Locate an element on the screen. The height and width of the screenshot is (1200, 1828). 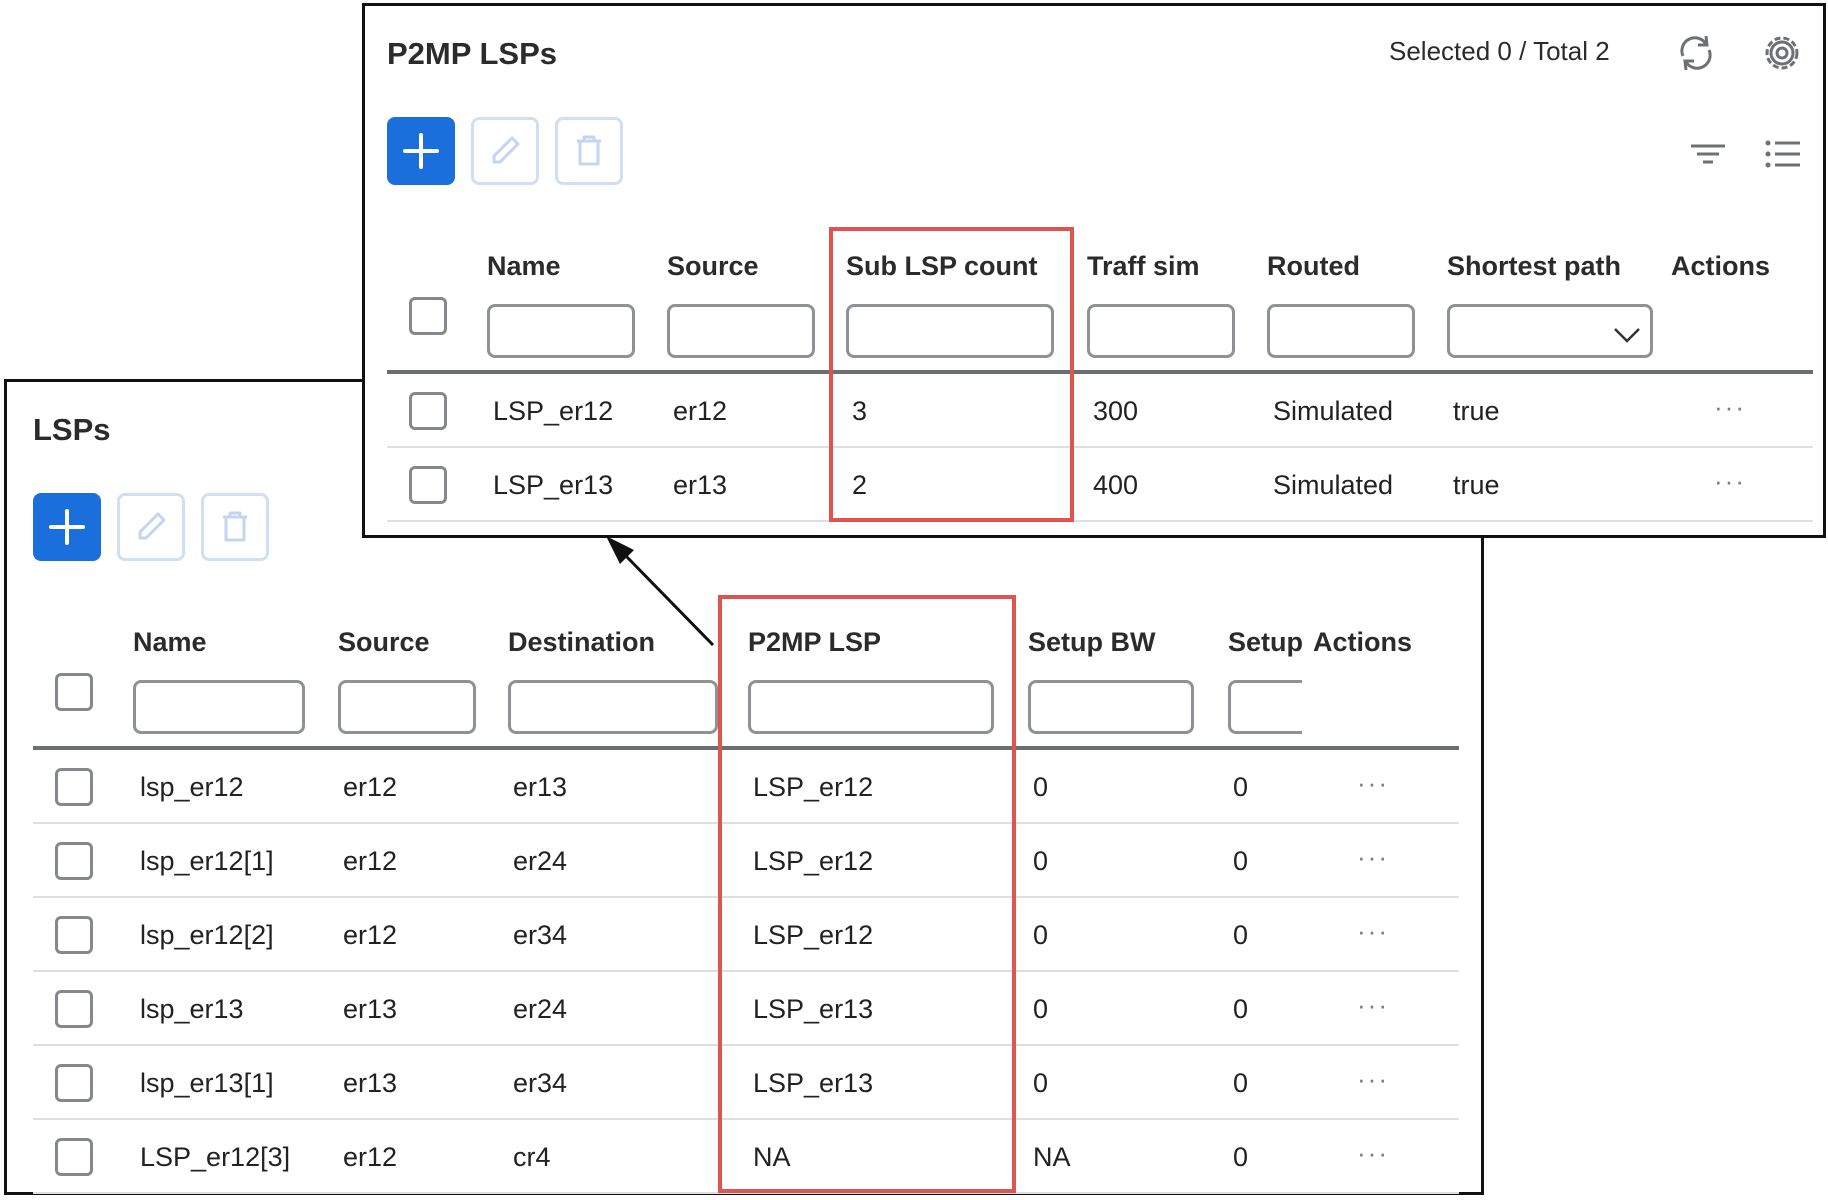
cell-name: lsp_er12[1] is located at coordinates (207, 861).